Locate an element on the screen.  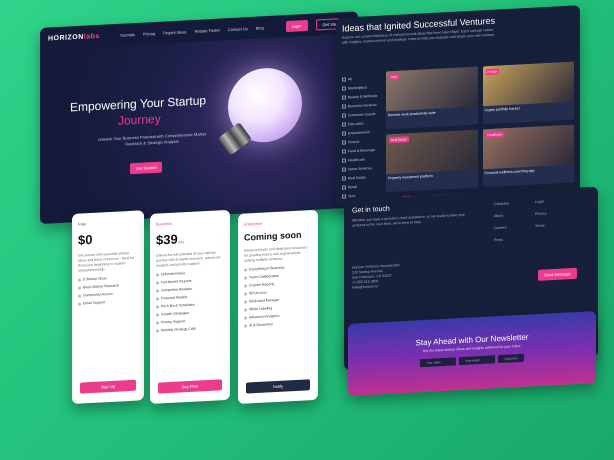
footer-col-company: Company About Careers Press is located at coordinates (501, 225).